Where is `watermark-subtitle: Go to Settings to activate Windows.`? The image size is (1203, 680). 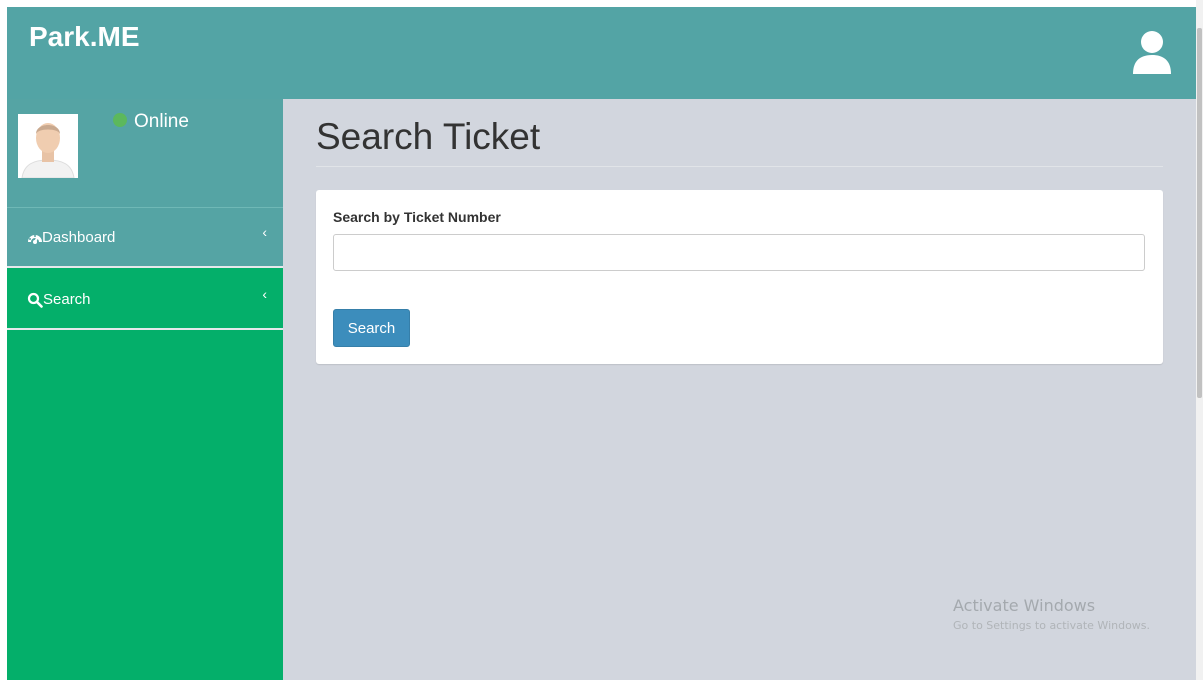 watermark-subtitle: Go to Settings to activate Windows. is located at coordinates (1052, 625).